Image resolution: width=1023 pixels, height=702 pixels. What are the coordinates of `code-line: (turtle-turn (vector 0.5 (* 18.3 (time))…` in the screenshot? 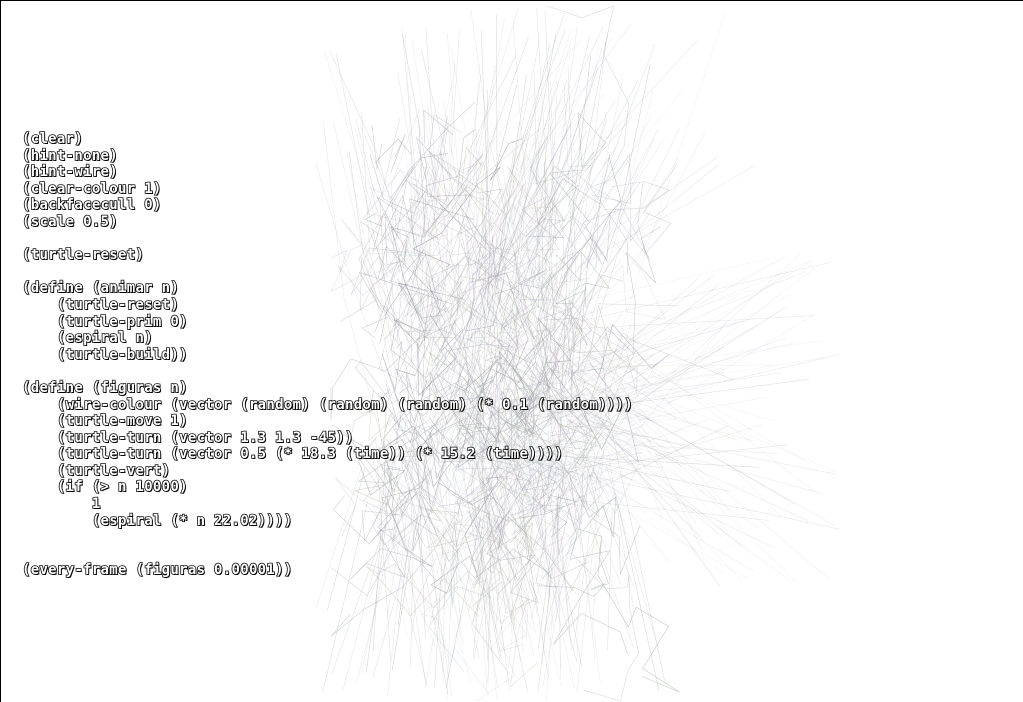 It's located at (293, 455).